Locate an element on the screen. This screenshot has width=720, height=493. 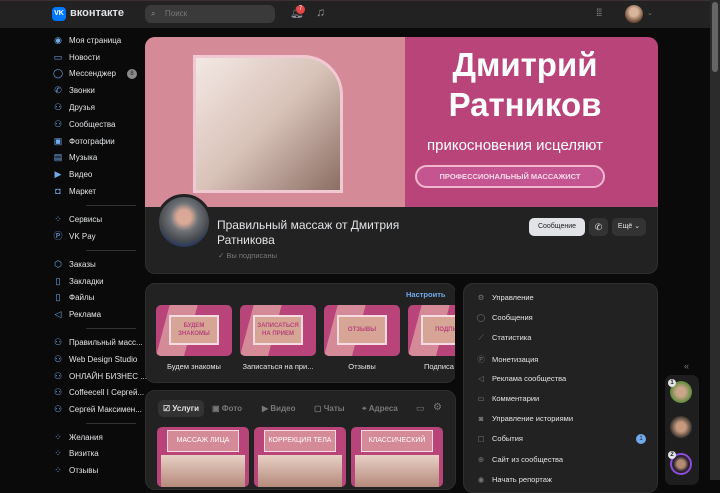
vk-logo: VK is located at coordinates (59, 14).